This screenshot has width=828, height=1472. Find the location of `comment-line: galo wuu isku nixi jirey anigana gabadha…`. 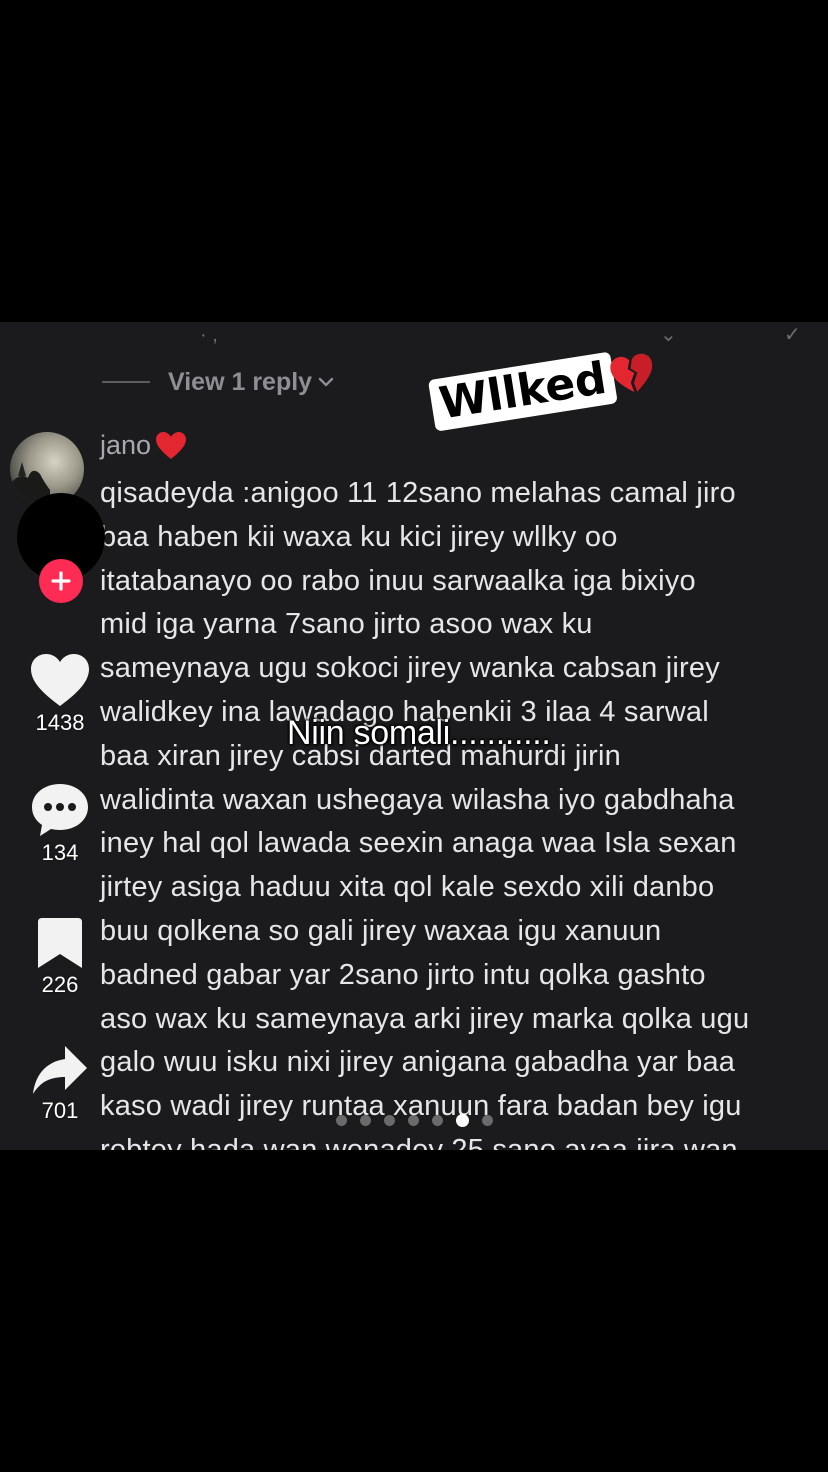

comment-line: galo wuu isku nixi jirey anigana gabadha… is located at coordinates (418, 1062).